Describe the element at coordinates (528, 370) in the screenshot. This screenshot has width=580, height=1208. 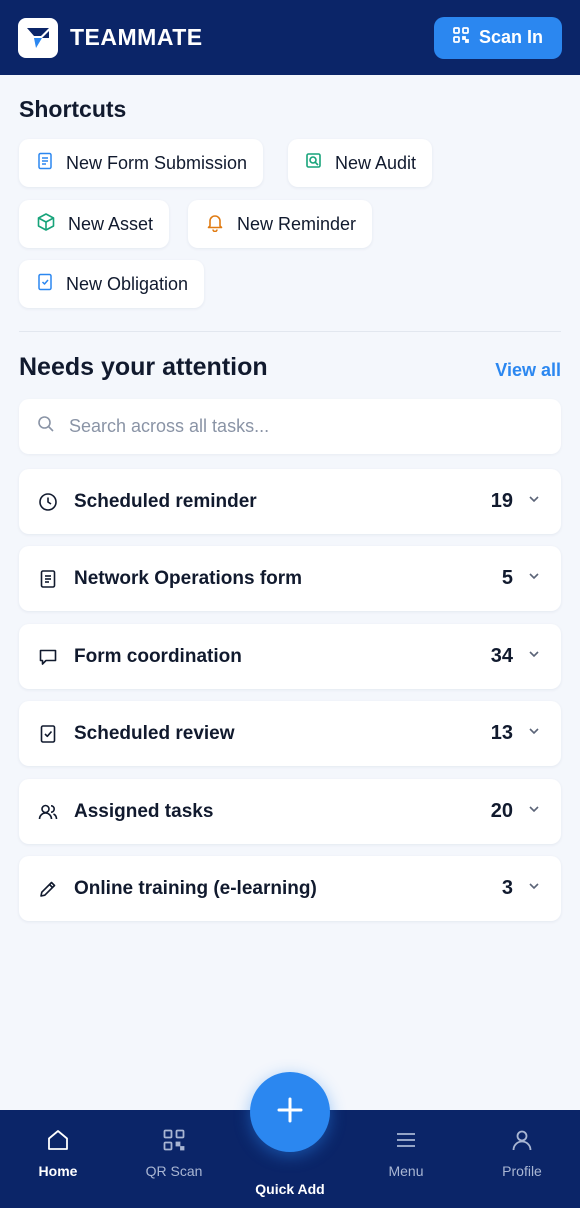
I see `view-all-link: View all` at that location.